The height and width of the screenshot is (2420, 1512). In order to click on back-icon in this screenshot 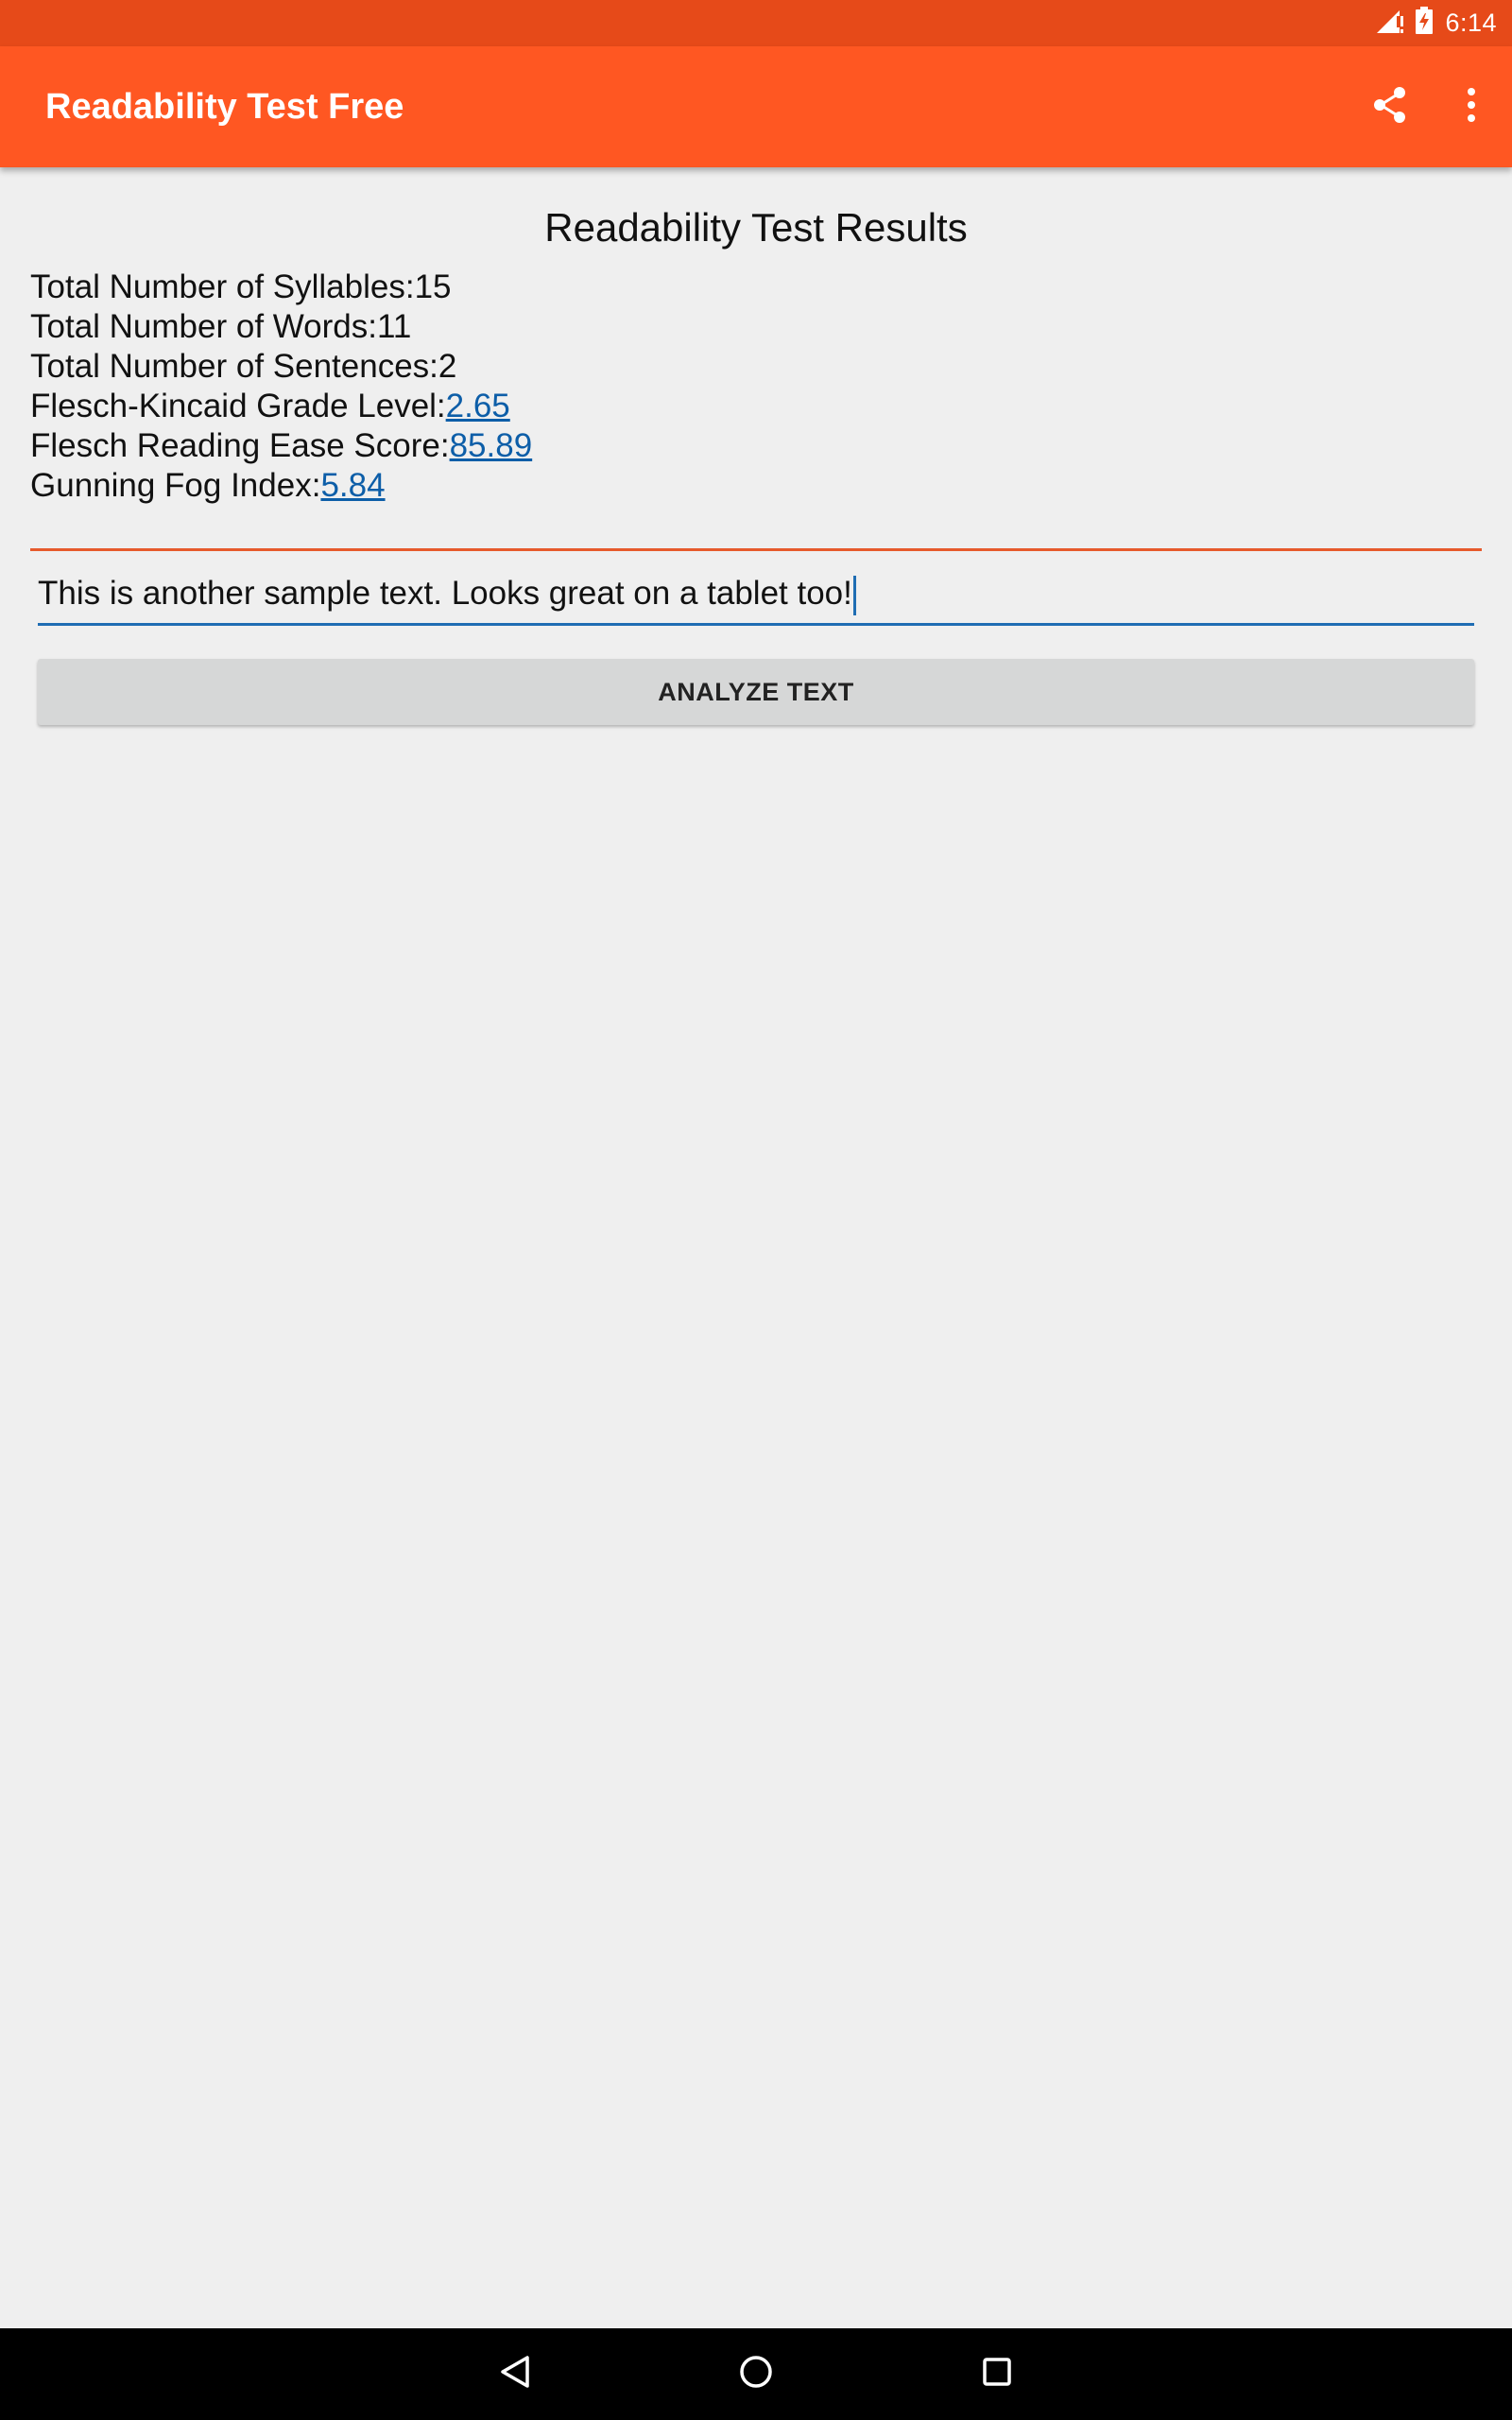, I will do `click(516, 2374)`.